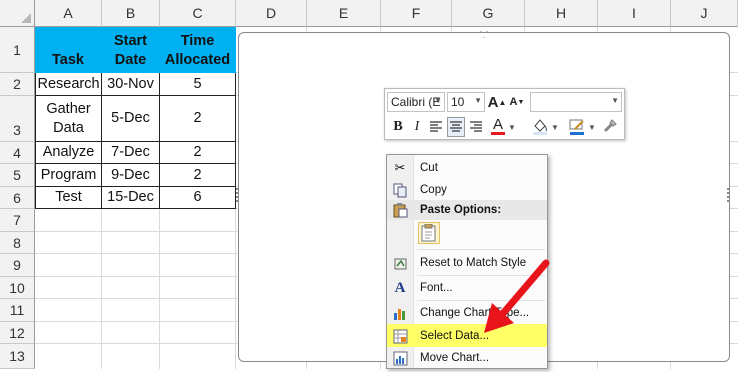 This screenshot has width=738, height=372. What do you see at coordinates (131, 84) in the screenshot?
I see `table-cell: 30-Nov` at bounding box center [131, 84].